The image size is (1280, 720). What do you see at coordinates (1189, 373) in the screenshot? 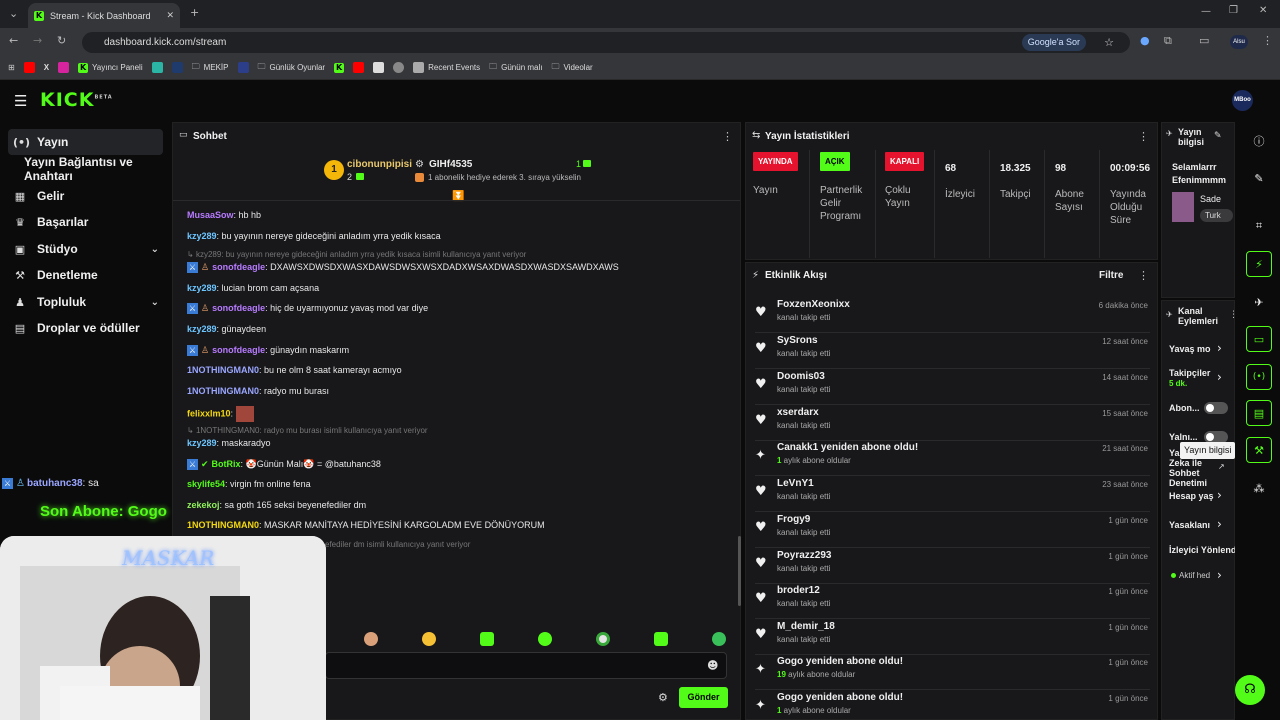
I see `followers-only-action: Takipçiler` at bounding box center [1189, 373].